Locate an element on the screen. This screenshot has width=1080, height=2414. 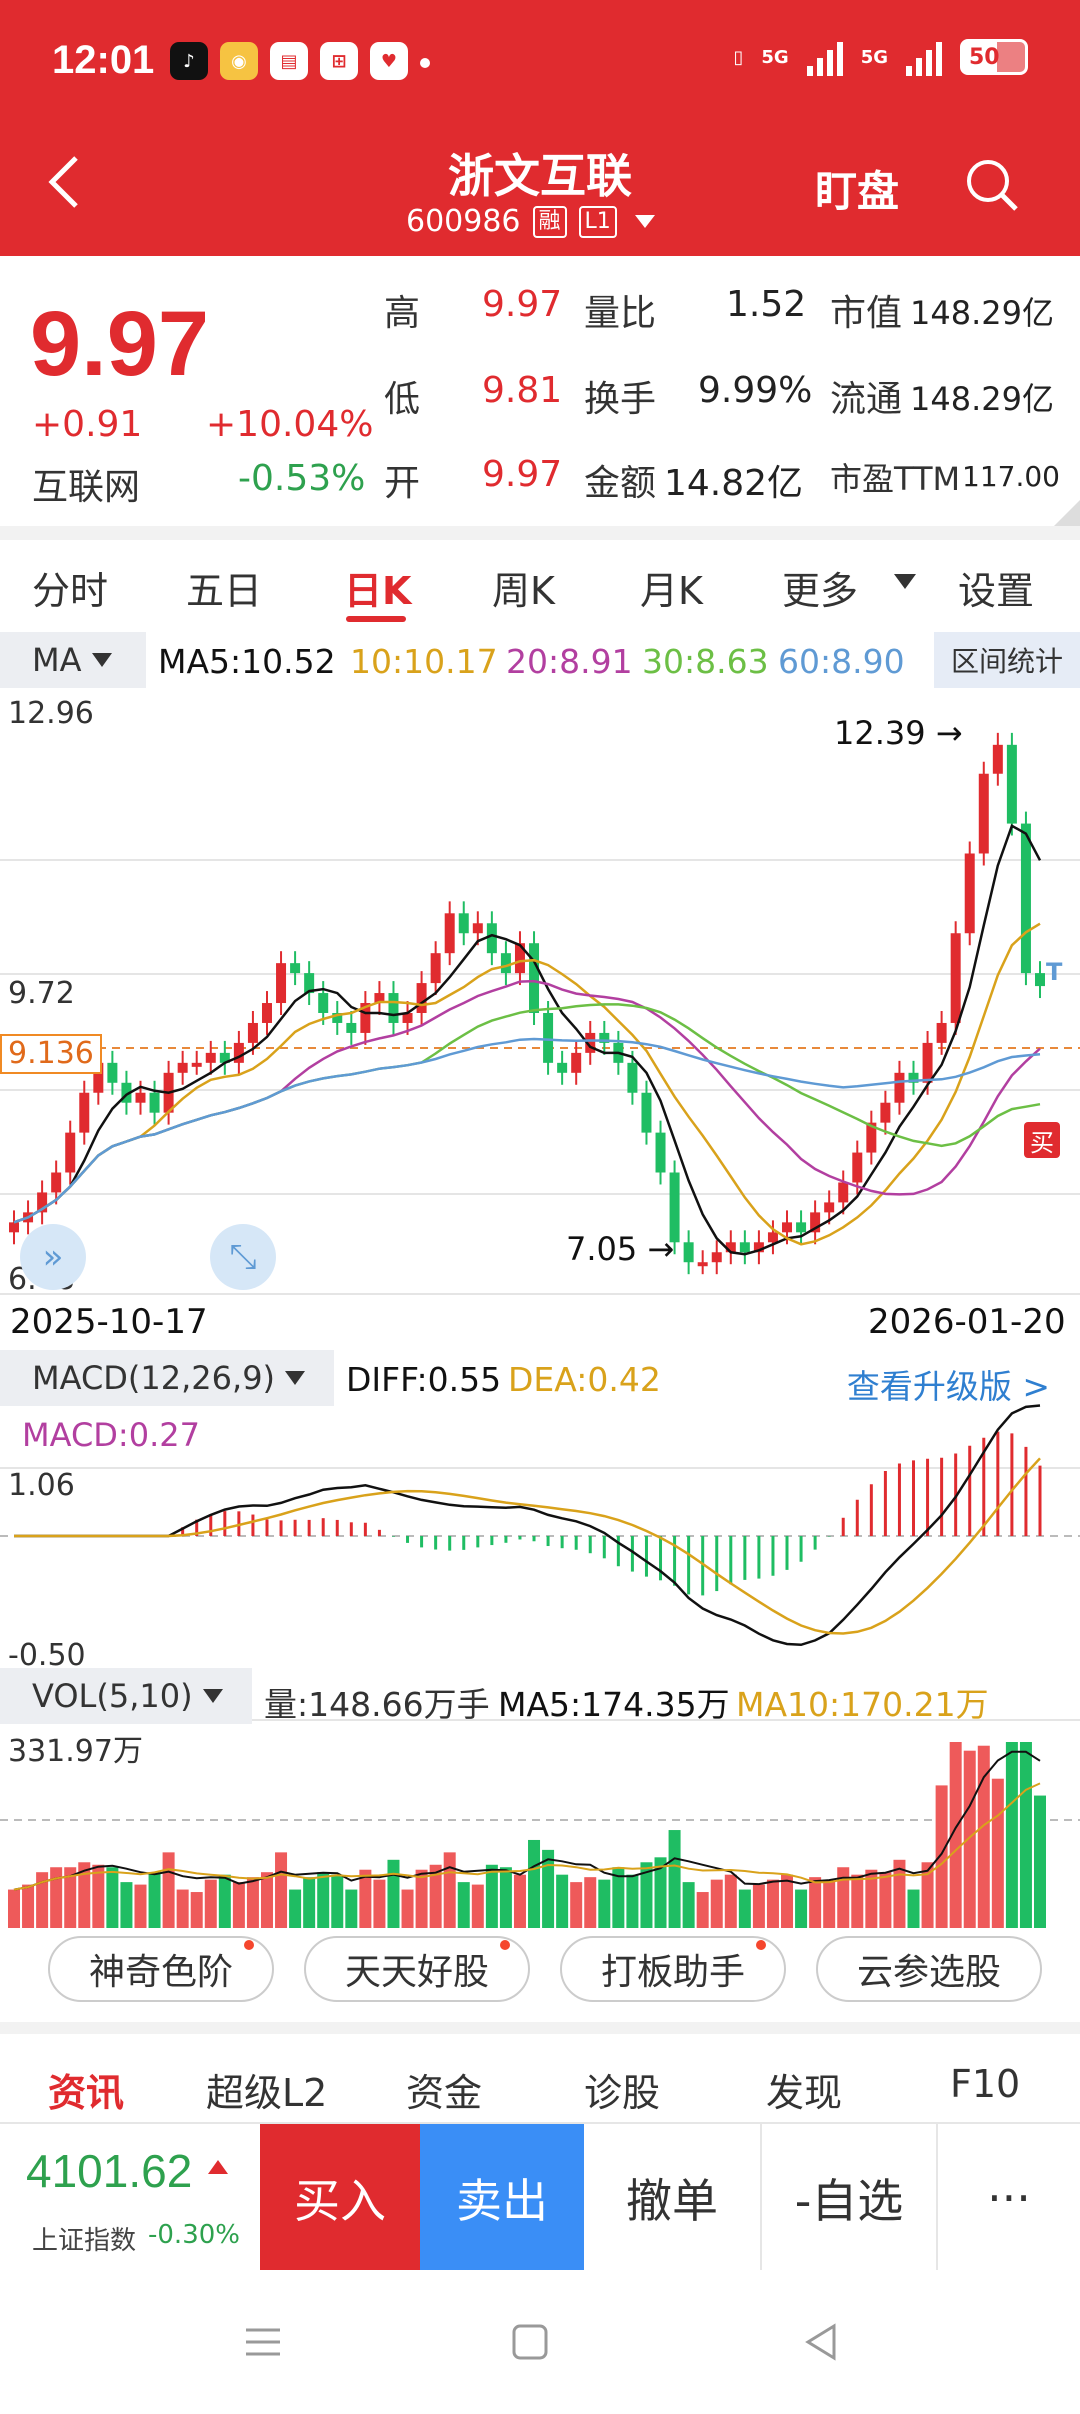
cancel-order-button: 撤单 is located at coordinates (673, 2198).